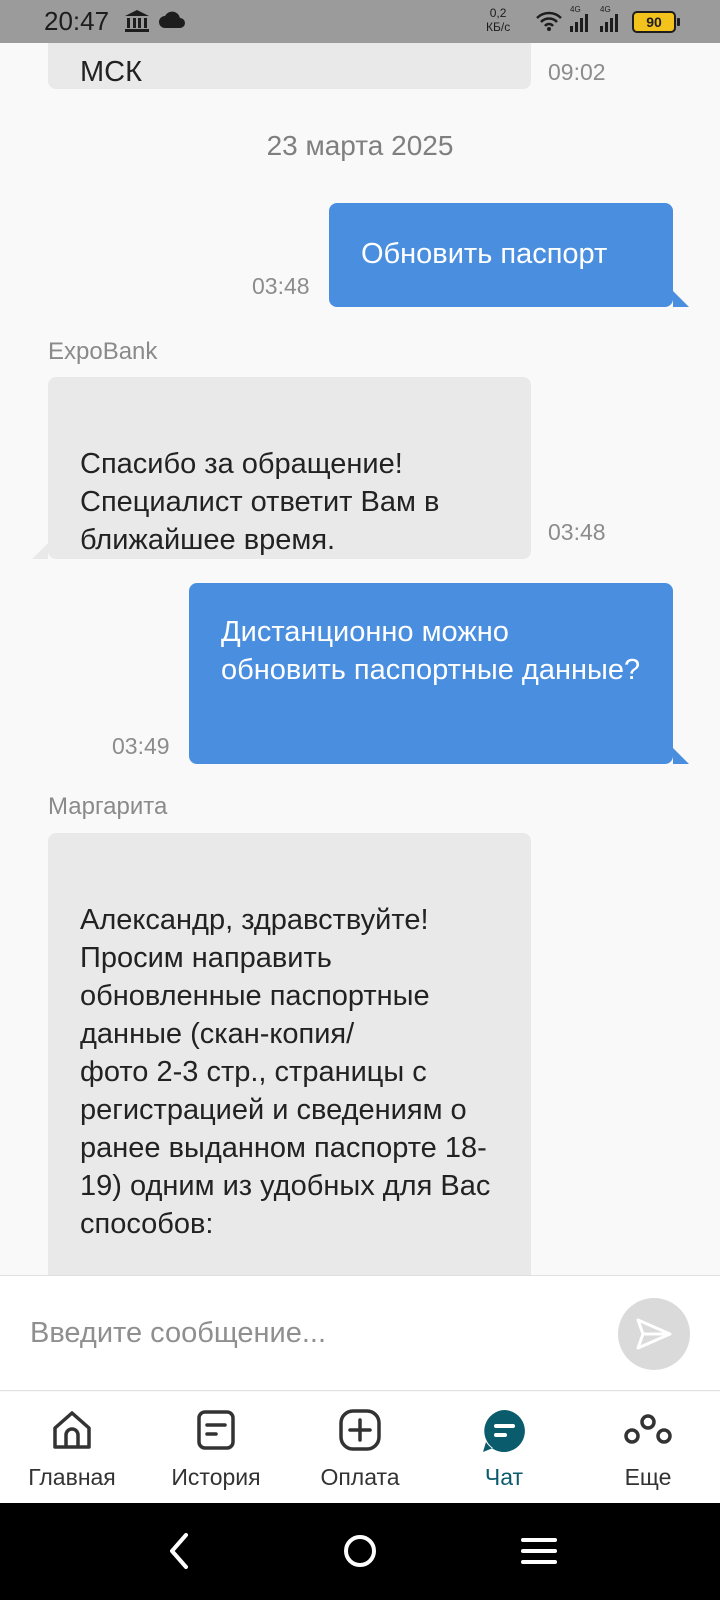 The image size is (720, 1600). I want to click on message-input-bar, so click(360, 1333).